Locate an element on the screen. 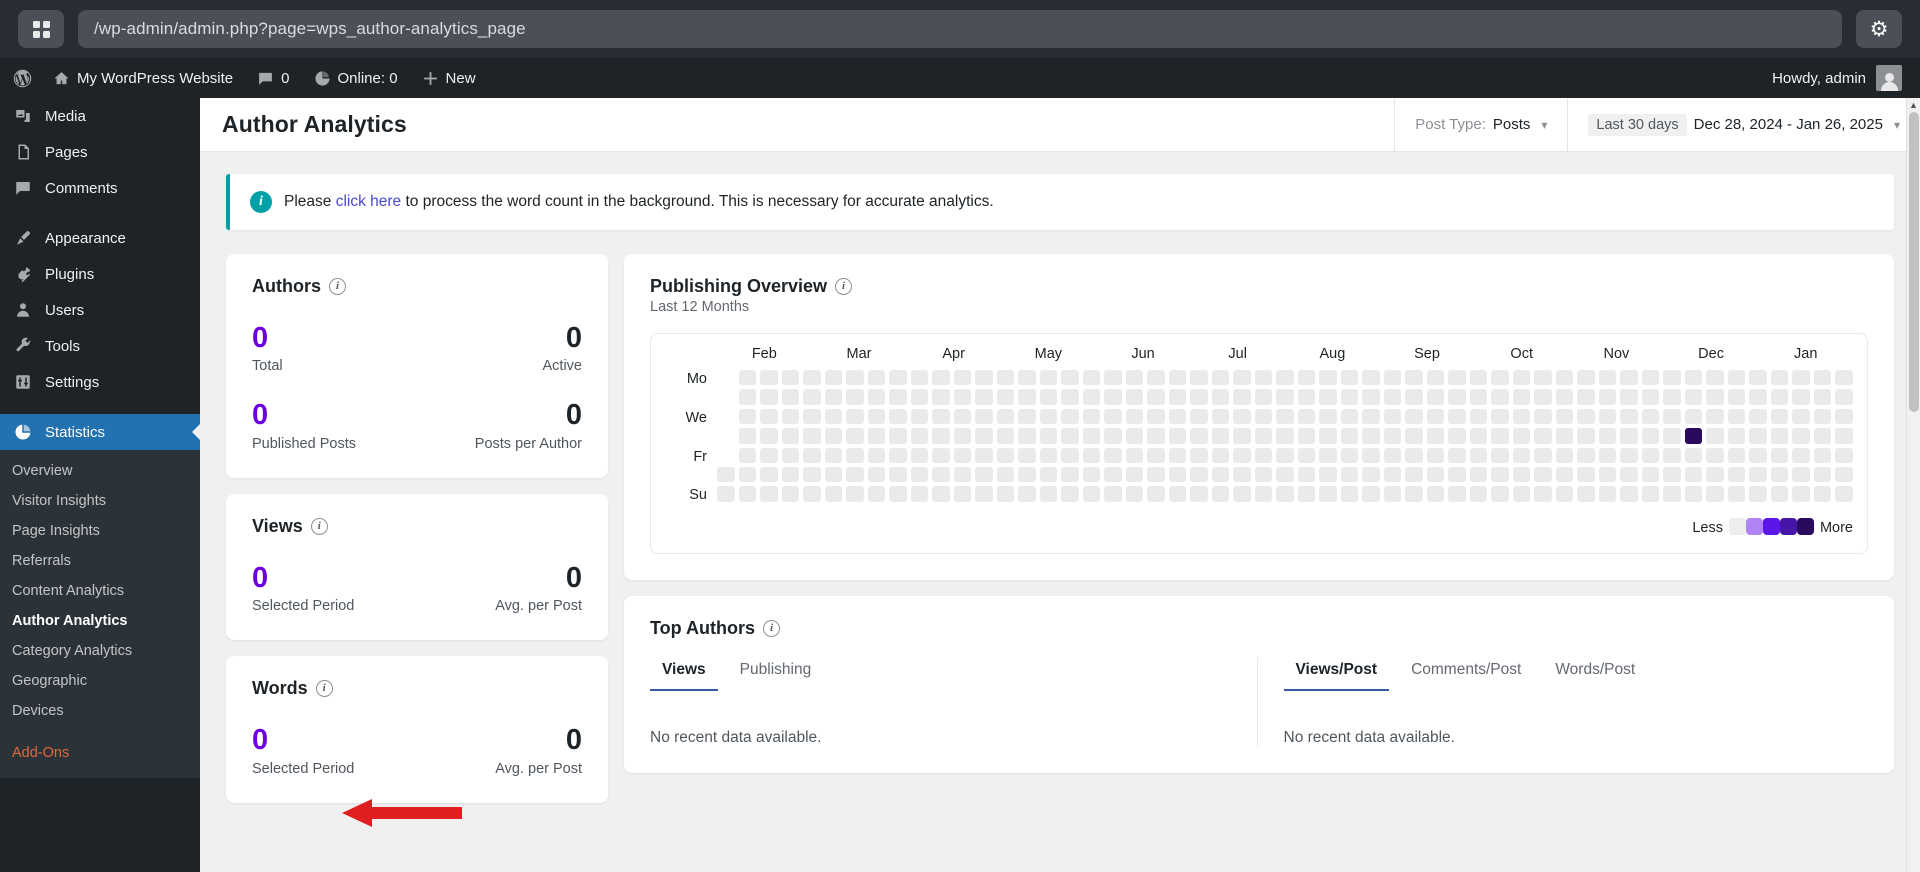 Image resolution: width=1920 pixels, height=872 pixels. notice-link: click here is located at coordinates (368, 201).